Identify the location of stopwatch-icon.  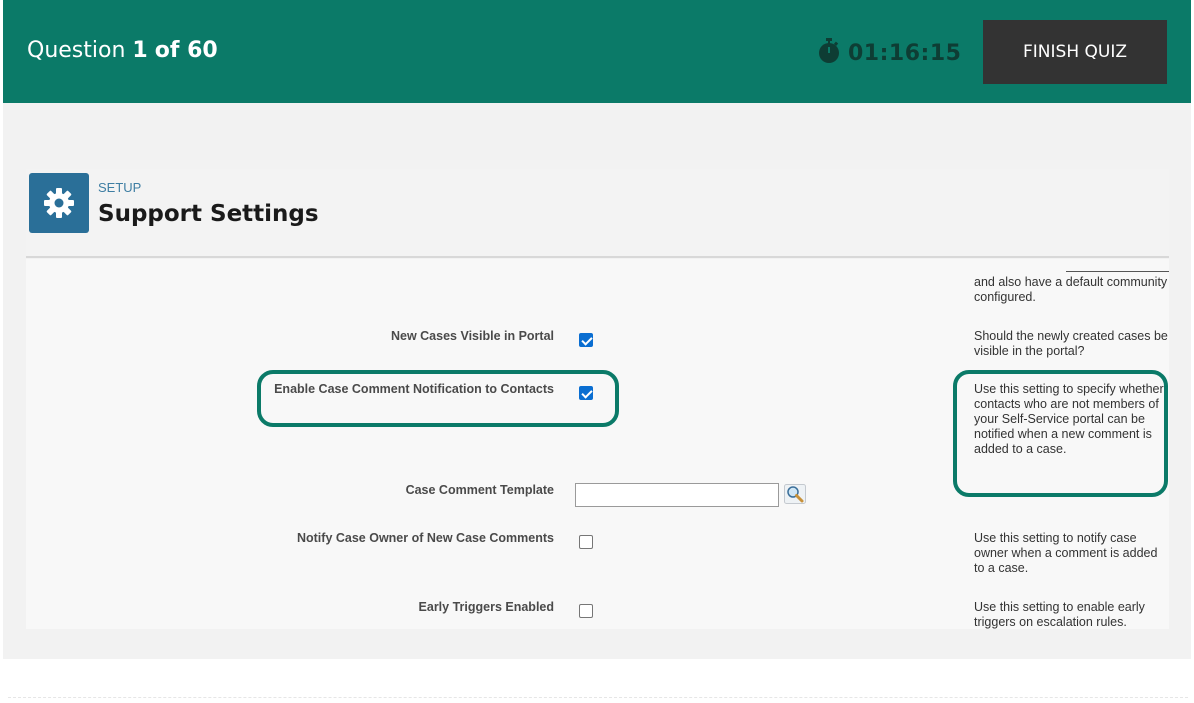
(829, 53).